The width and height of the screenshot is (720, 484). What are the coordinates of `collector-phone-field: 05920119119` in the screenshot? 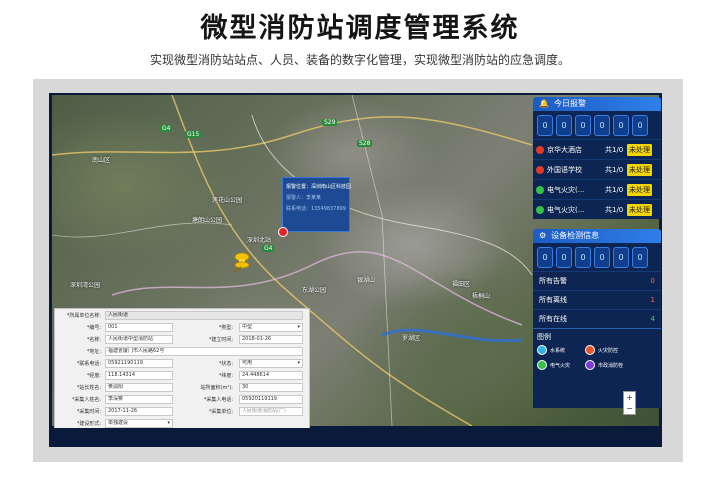 It's located at (271, 399).